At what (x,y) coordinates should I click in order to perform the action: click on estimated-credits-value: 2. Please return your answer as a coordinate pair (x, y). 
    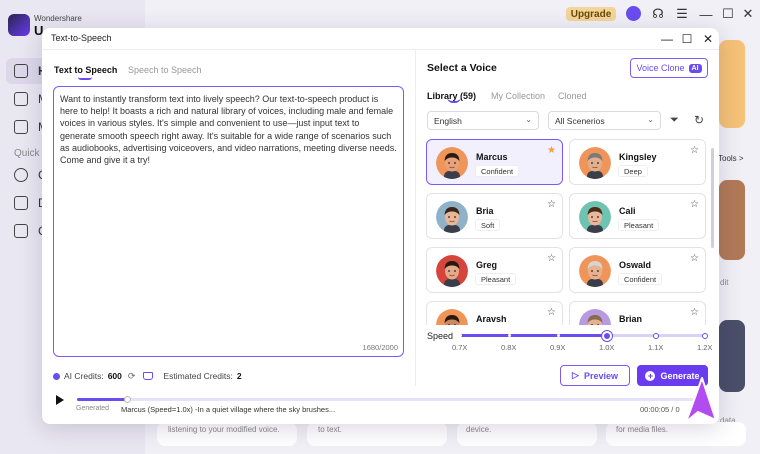
    Looking at the image, I should click on (239, 376).